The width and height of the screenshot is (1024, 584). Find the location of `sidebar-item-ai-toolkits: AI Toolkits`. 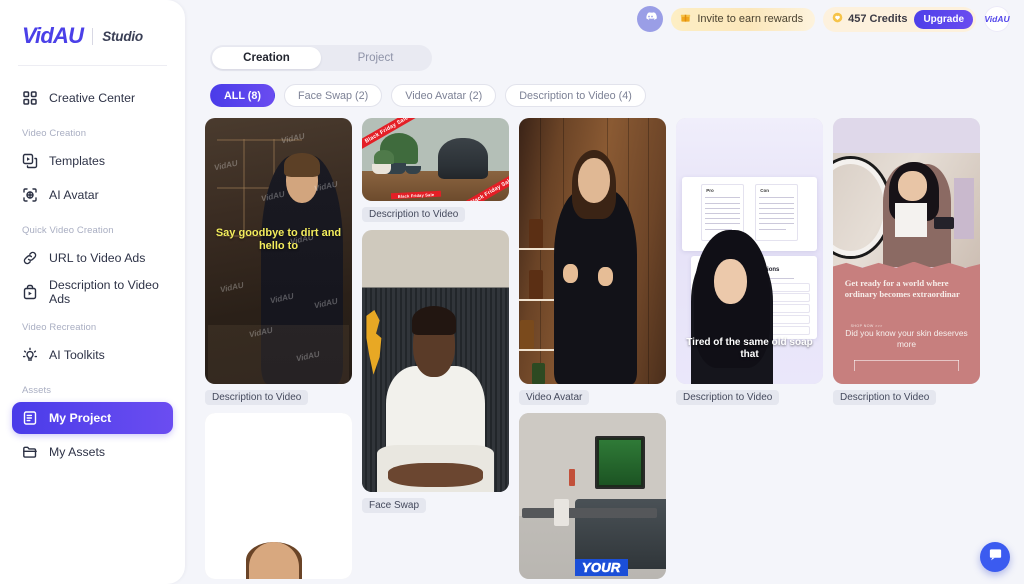

sidebar-item-ai-toolkits: AI Toolkits is located at coordinates (92, 355).